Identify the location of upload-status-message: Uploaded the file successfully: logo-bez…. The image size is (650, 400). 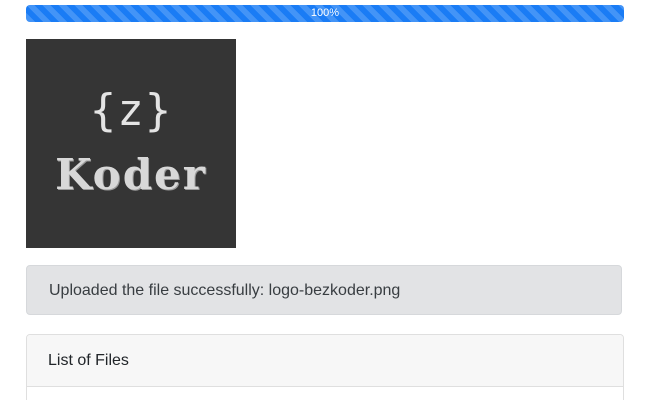
(225, 290).